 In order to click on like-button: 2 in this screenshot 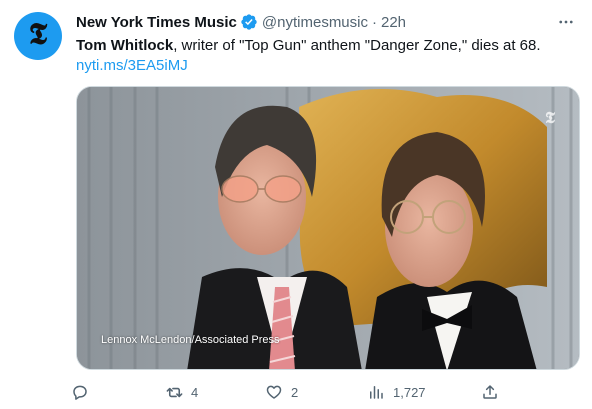, I will do `click(279, 392)`.